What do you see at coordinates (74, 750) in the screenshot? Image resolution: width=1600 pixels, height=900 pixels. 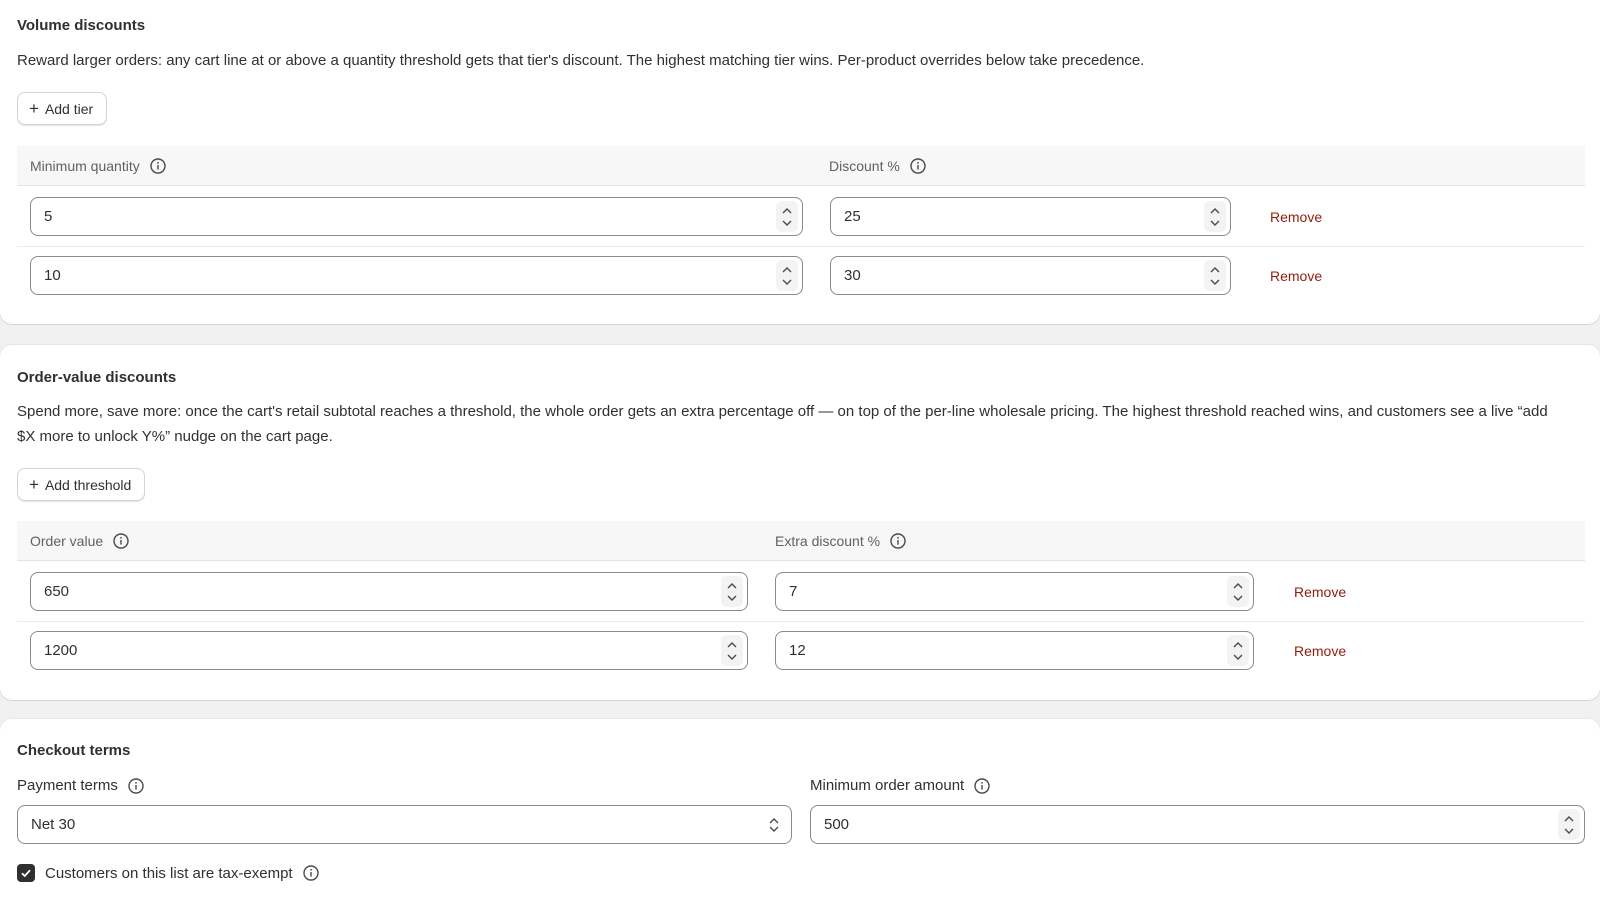 I see `checkout-terms-title: Checkout terms` at bounding box center [74, 750].